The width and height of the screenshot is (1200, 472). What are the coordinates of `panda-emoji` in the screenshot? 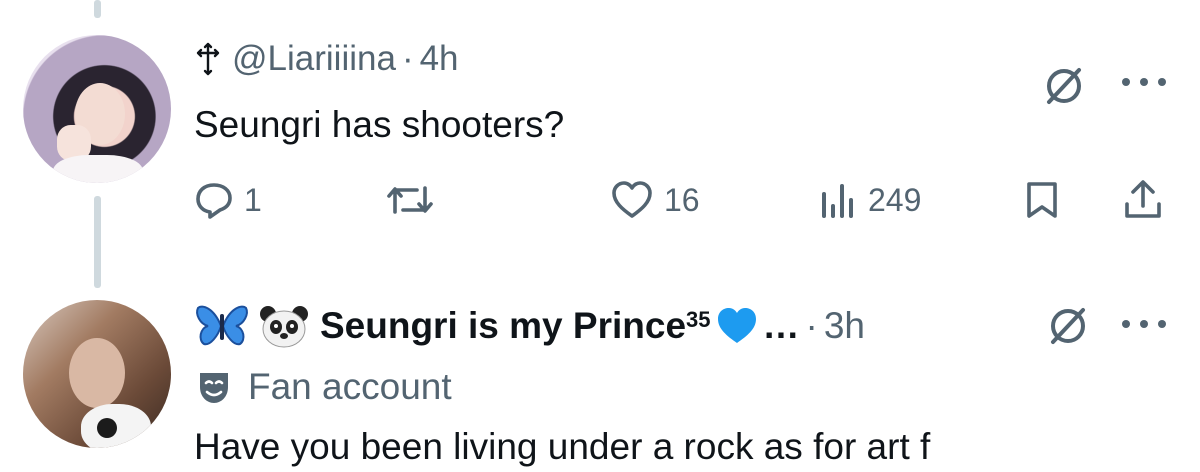 It's located at (284, 326).